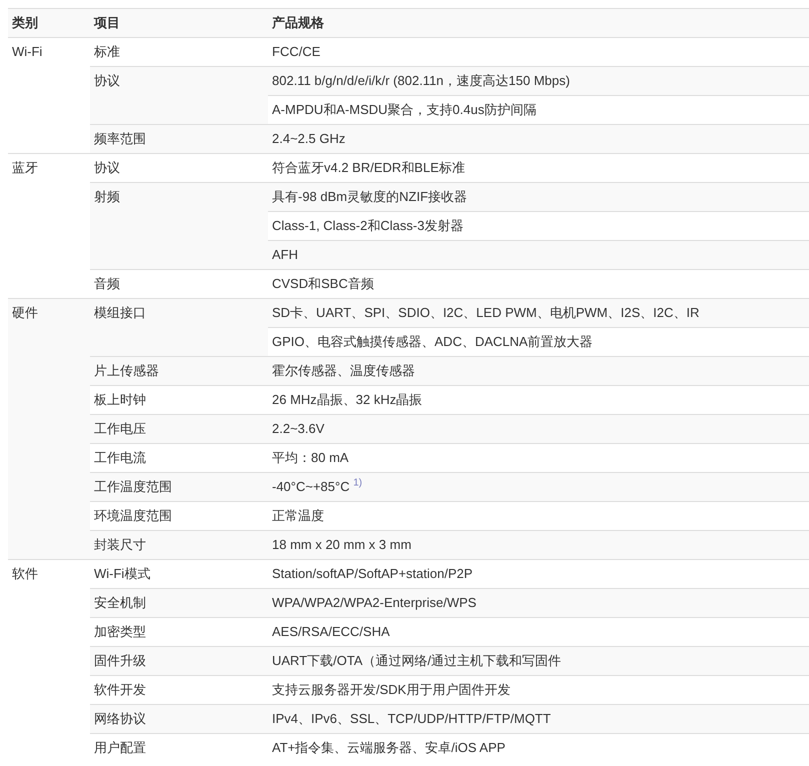 The height and width of the screenshot is (766, 809). What do you see at coordinates (133, 486) in the screenshot?
I see `item-cell: 工作温度范围` at bounding box center [133, 486].